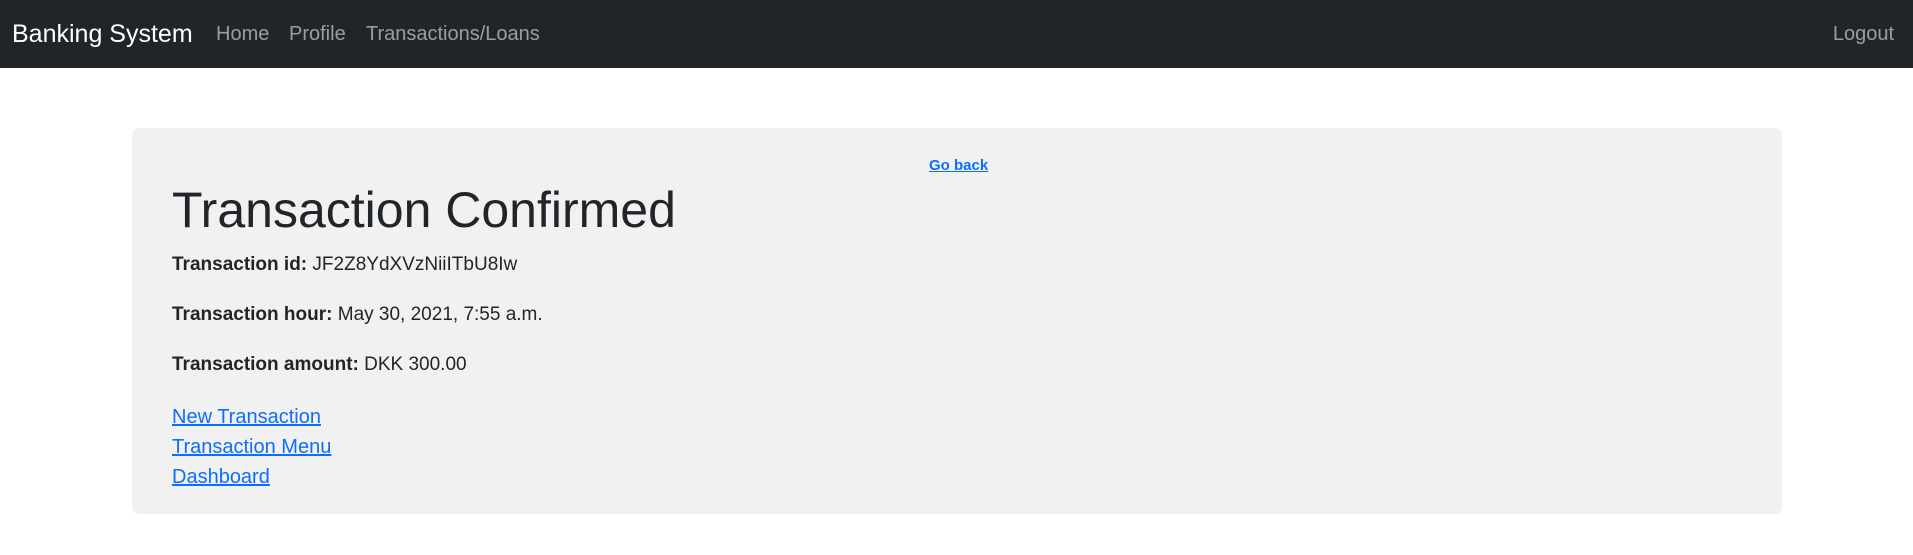  I want to click on brand-link: Banking System, so click(102, 34).